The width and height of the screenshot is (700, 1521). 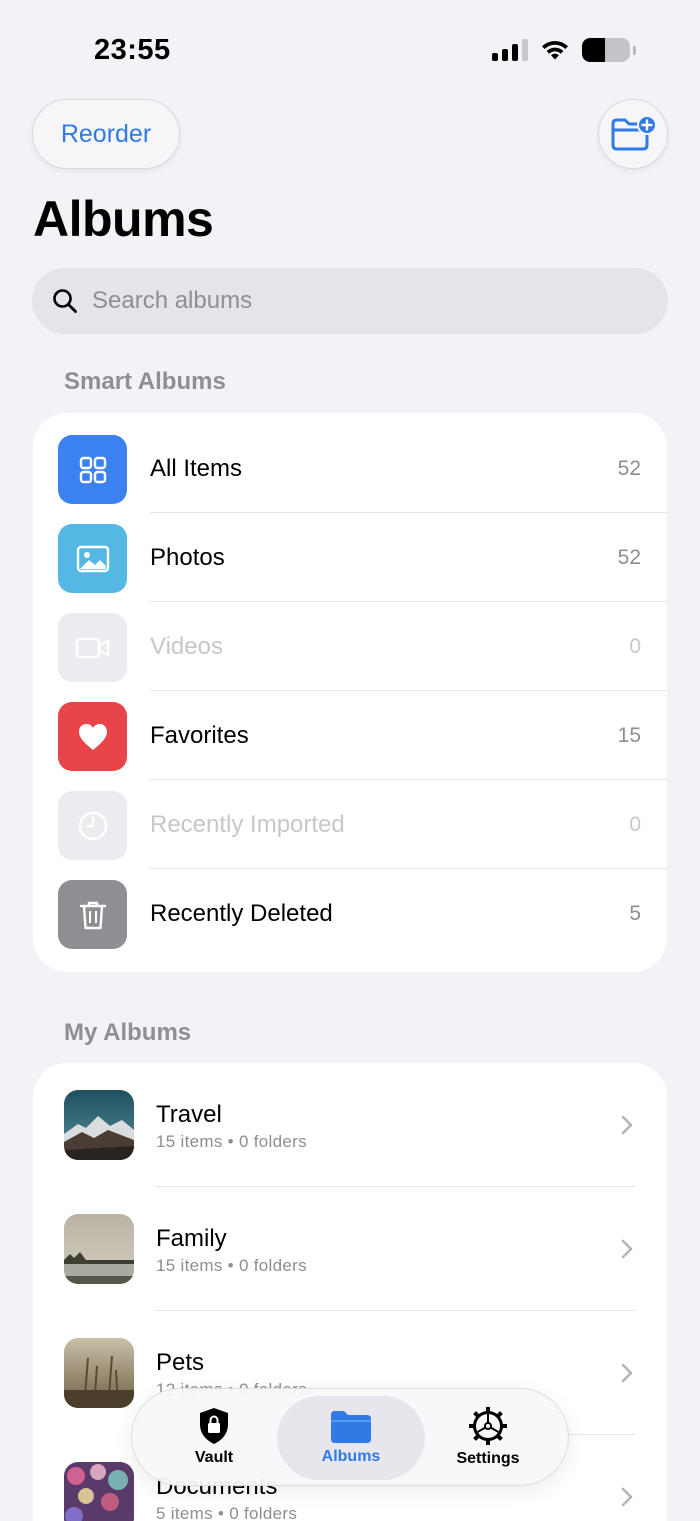 I want to click on smart-album-label: Videos, so click(x=186, y=646).